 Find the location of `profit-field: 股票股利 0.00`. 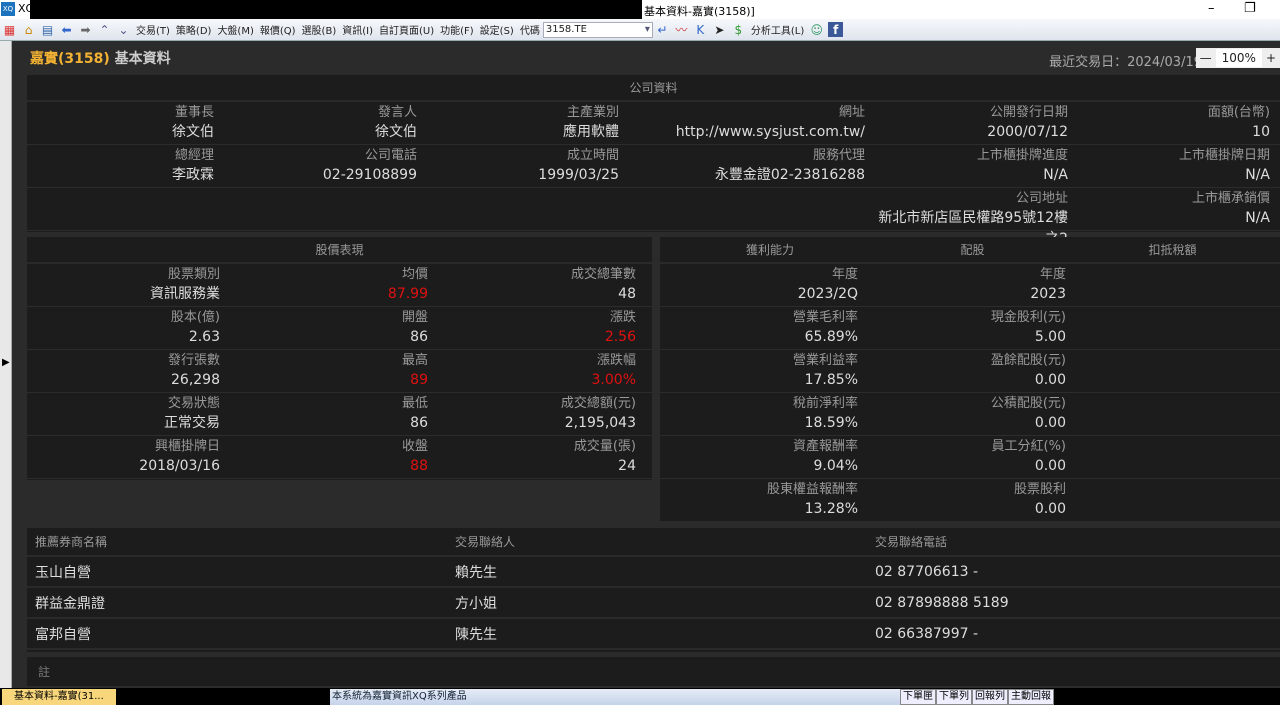

profit-field: 股票股利 0.00 is located at coordinates (967, 500).